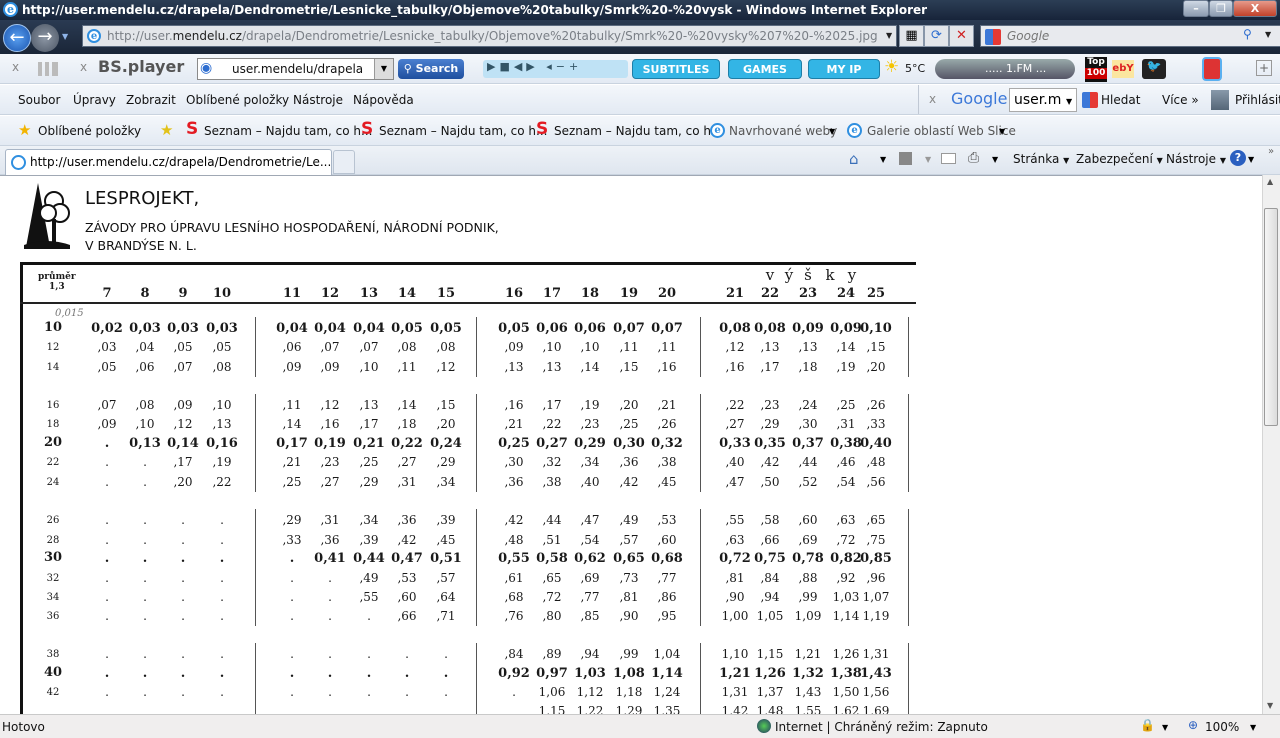  What do you see at coordinates (431, 69) in the screenshot?
I see `bs-search-button: ⚲ Search` at bounding box center [431, 69].